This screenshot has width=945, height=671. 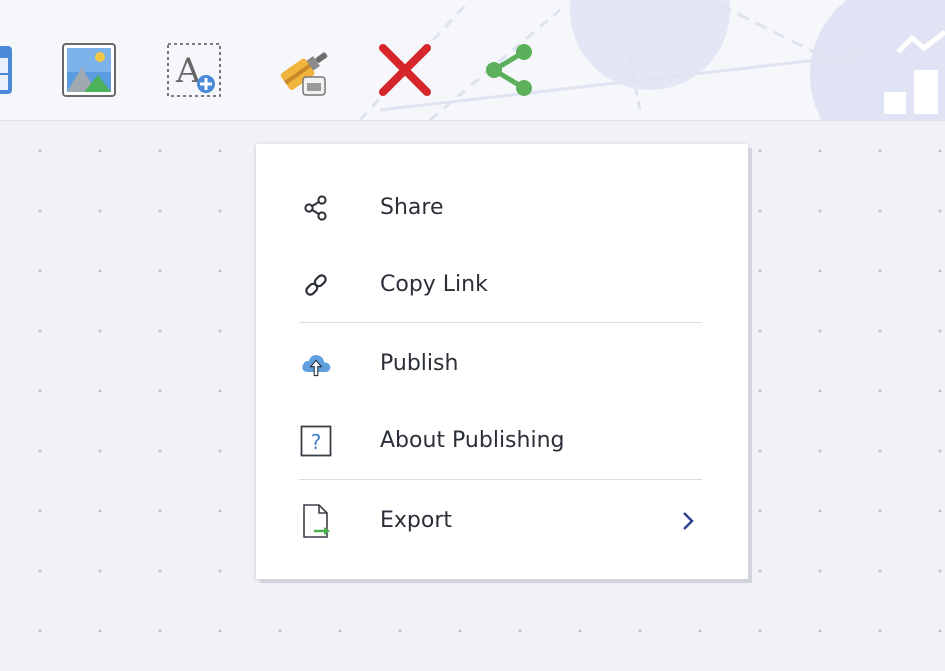 I want to click on menu-item-publish: Publish, so click(x=502, y=364).